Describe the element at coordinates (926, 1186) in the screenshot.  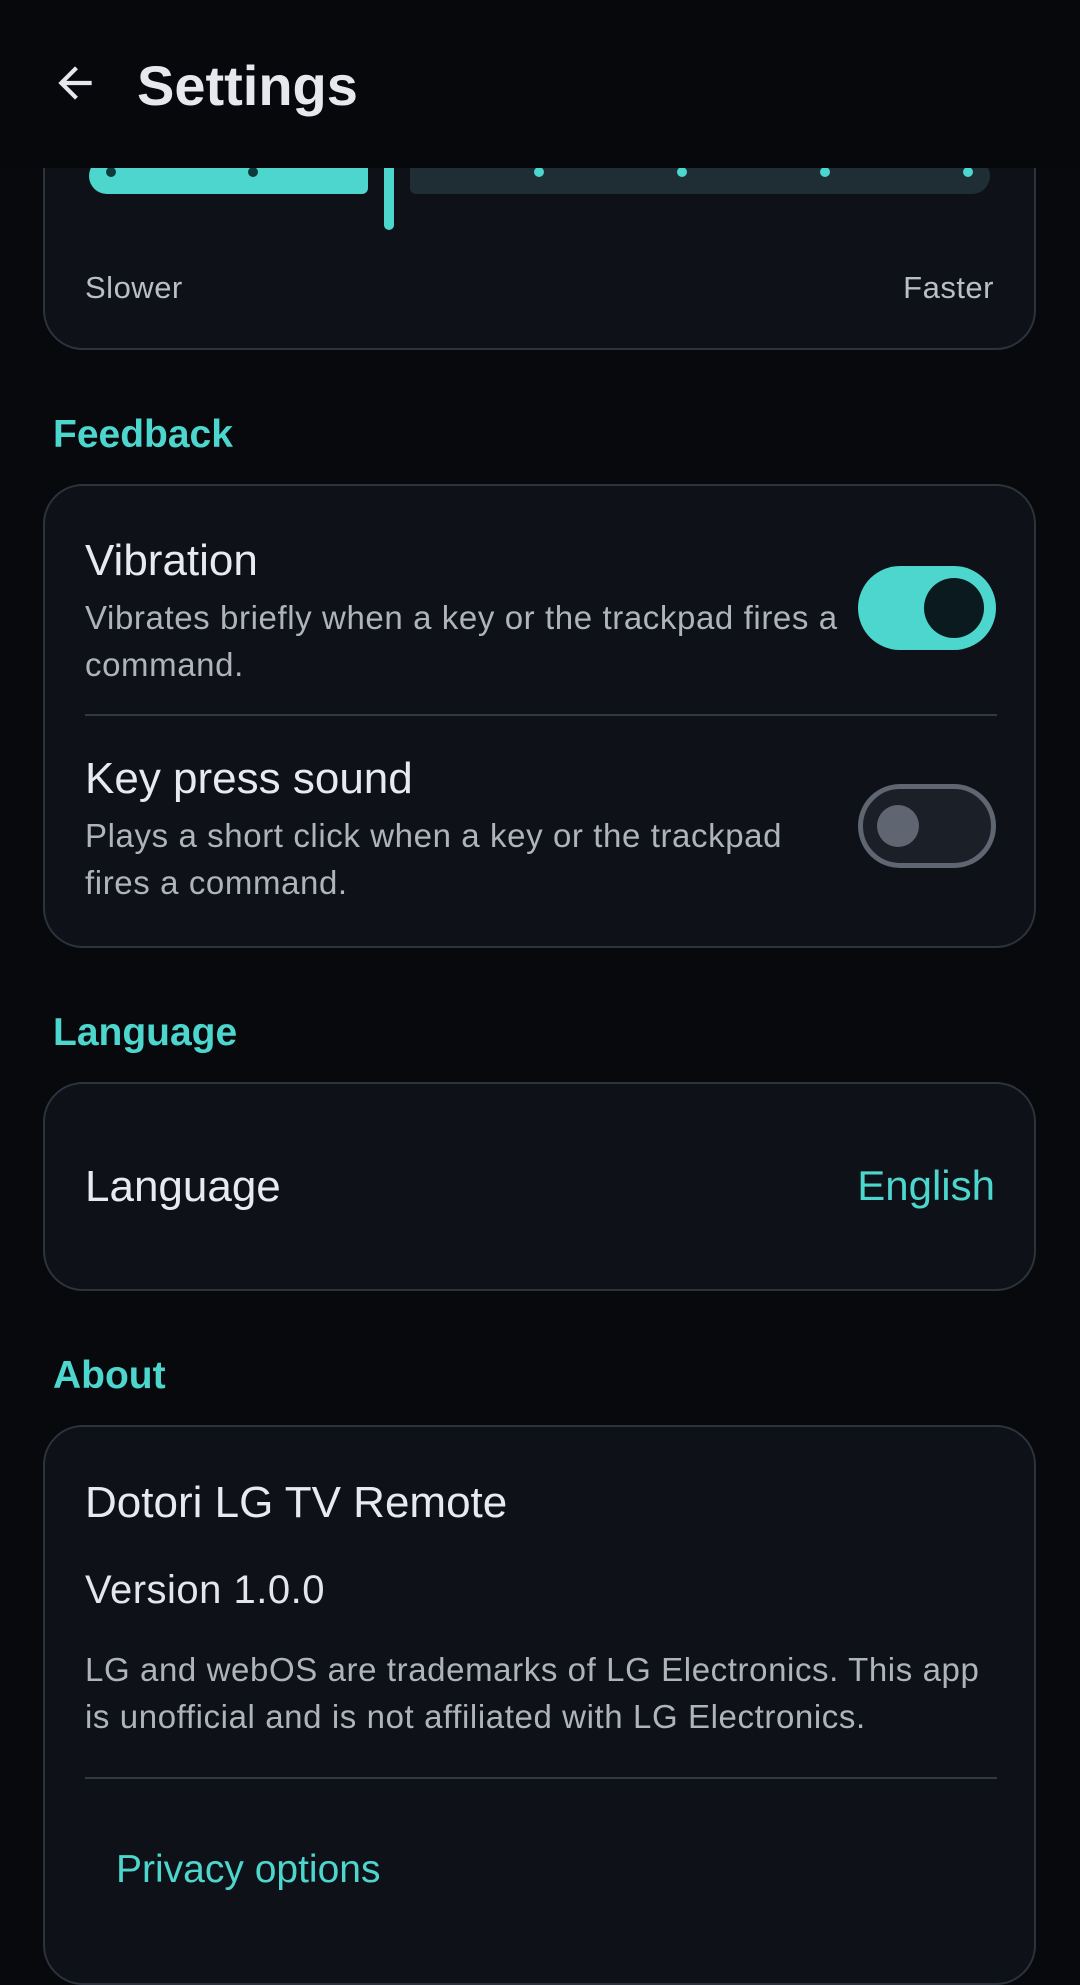
I see `language-value: English` at that location.